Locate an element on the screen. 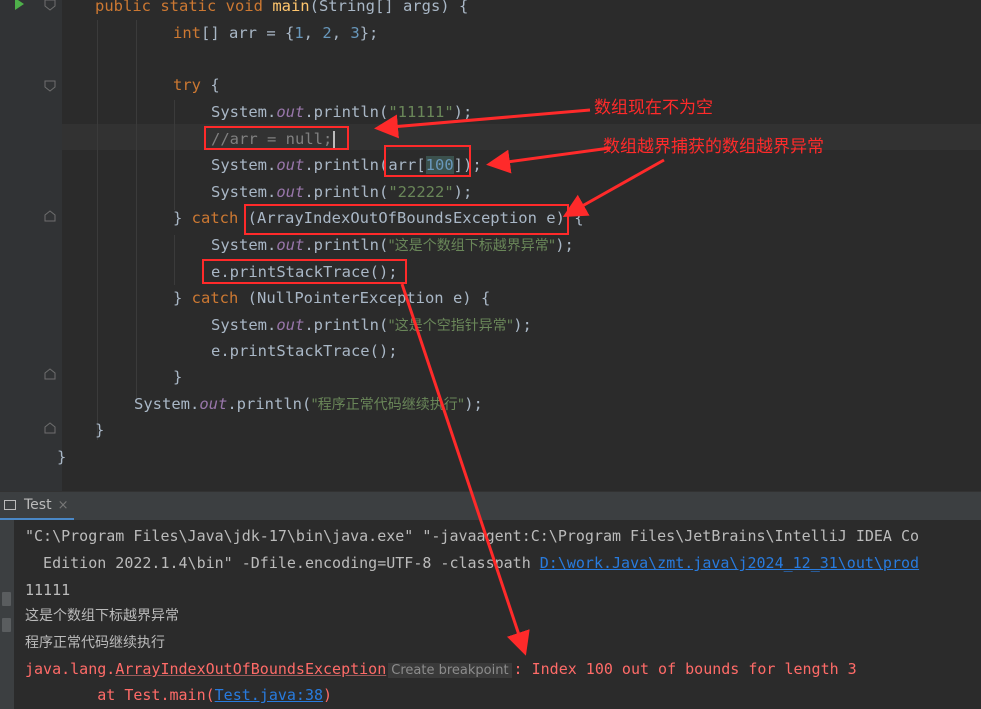  code-token: public static void is located at coordinates (184, 7).